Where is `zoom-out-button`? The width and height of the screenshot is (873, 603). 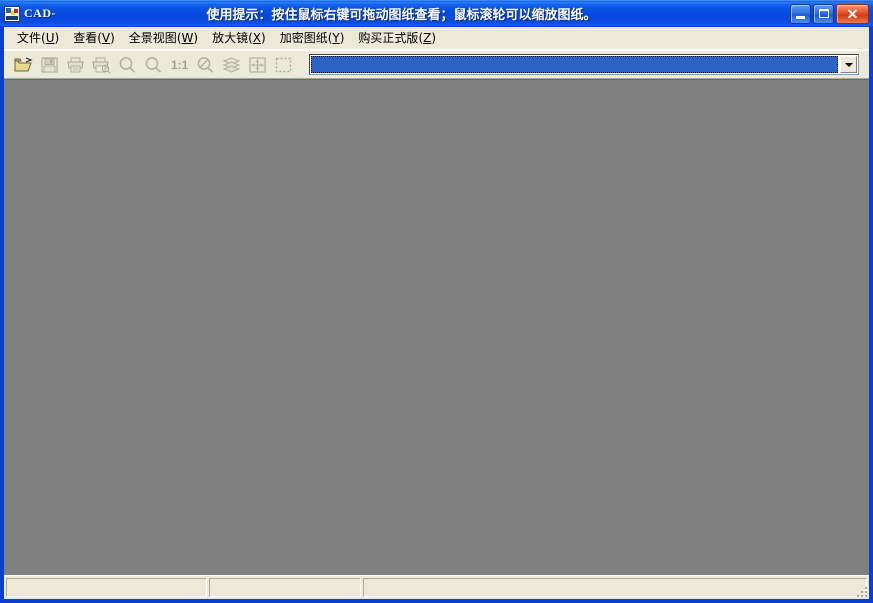
zoom-out-button is located at coordinates (153, 65).